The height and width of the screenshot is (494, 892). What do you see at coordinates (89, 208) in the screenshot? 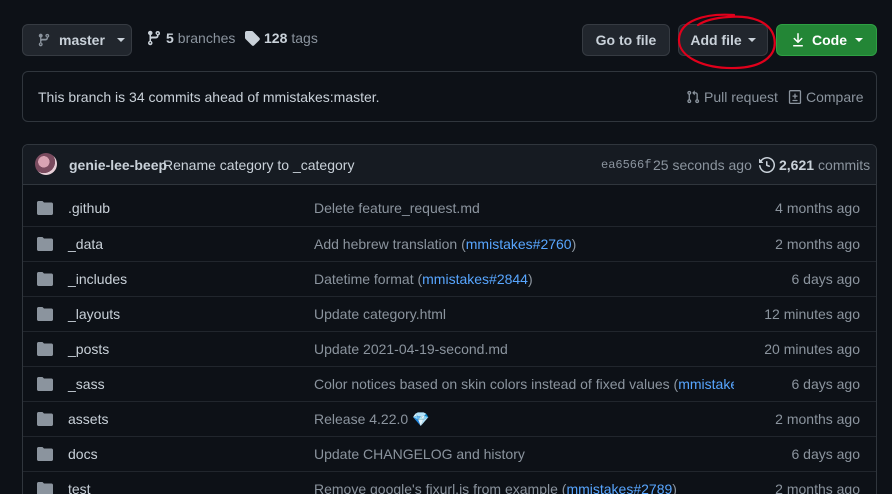
I see `file-name: .github` at bounding box center [89, 208].